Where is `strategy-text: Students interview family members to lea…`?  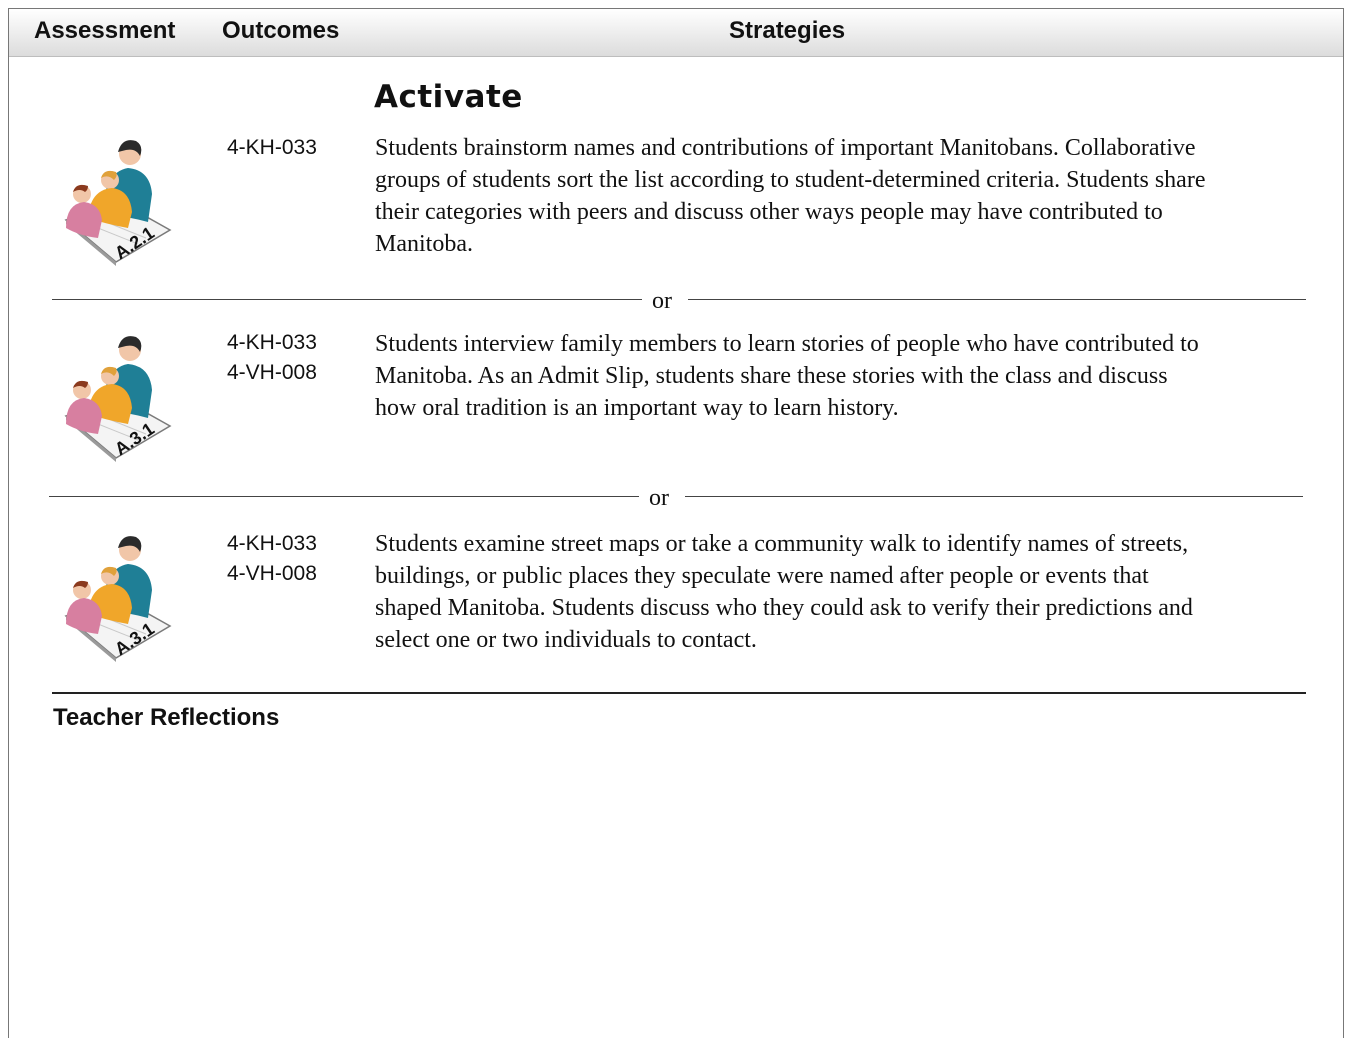 strategy-text: Students interview family members to lea… is located at coordinates (847, 376).